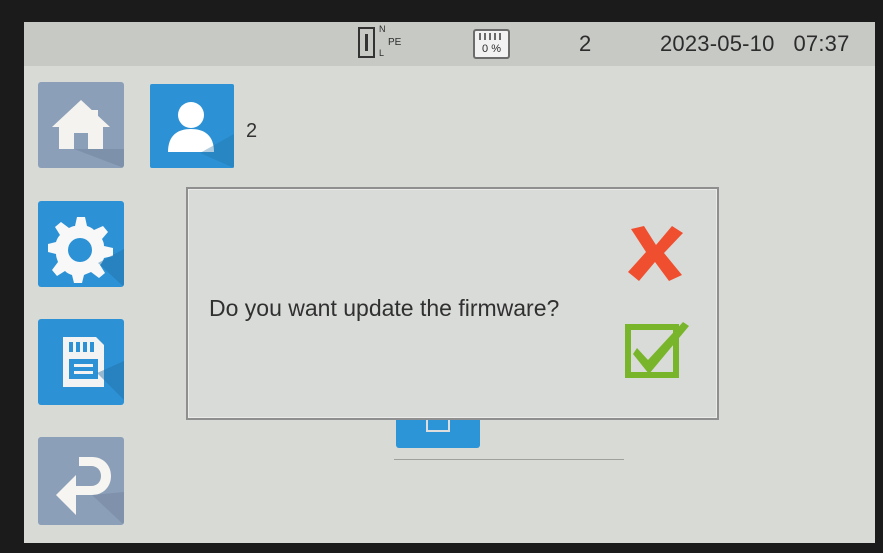 This screenshot has width=883, height=553. I want to click on settings-button, so click(81, 244).